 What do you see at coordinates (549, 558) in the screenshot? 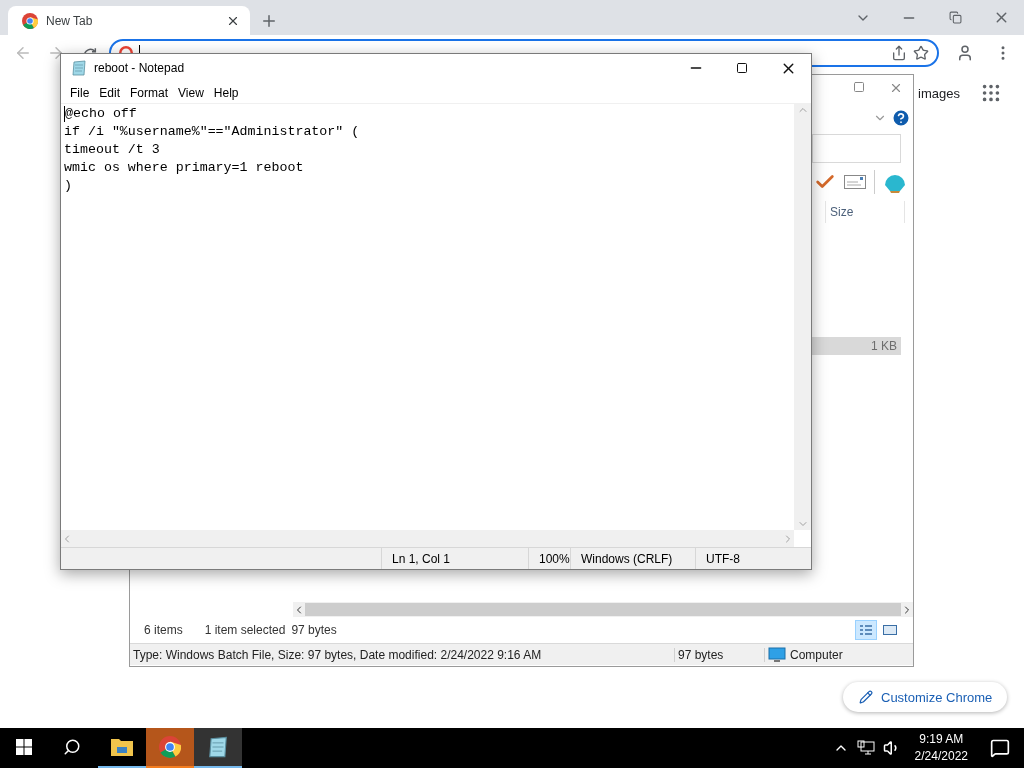
I see `status-field: 100%` at bounding box center [549, 558].